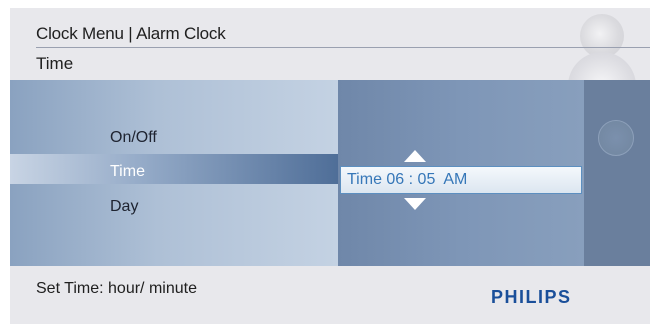 The width and height of the screenshot is (658, 332). I want to click on selection-highlight, so click(174, 169).